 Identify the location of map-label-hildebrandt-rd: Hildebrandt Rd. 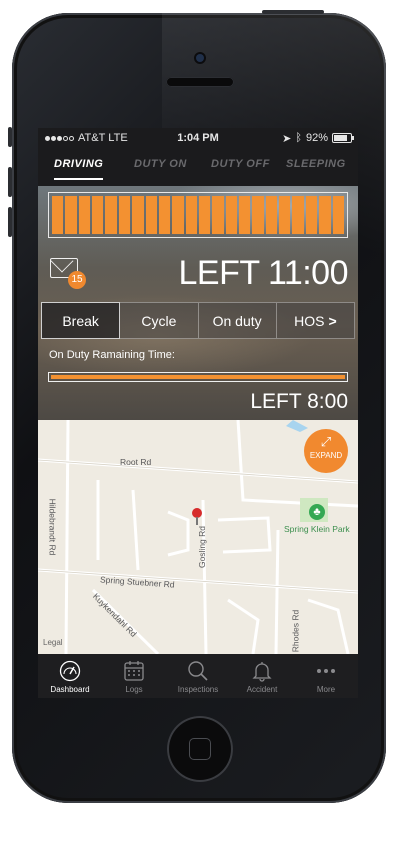
(52, 527).